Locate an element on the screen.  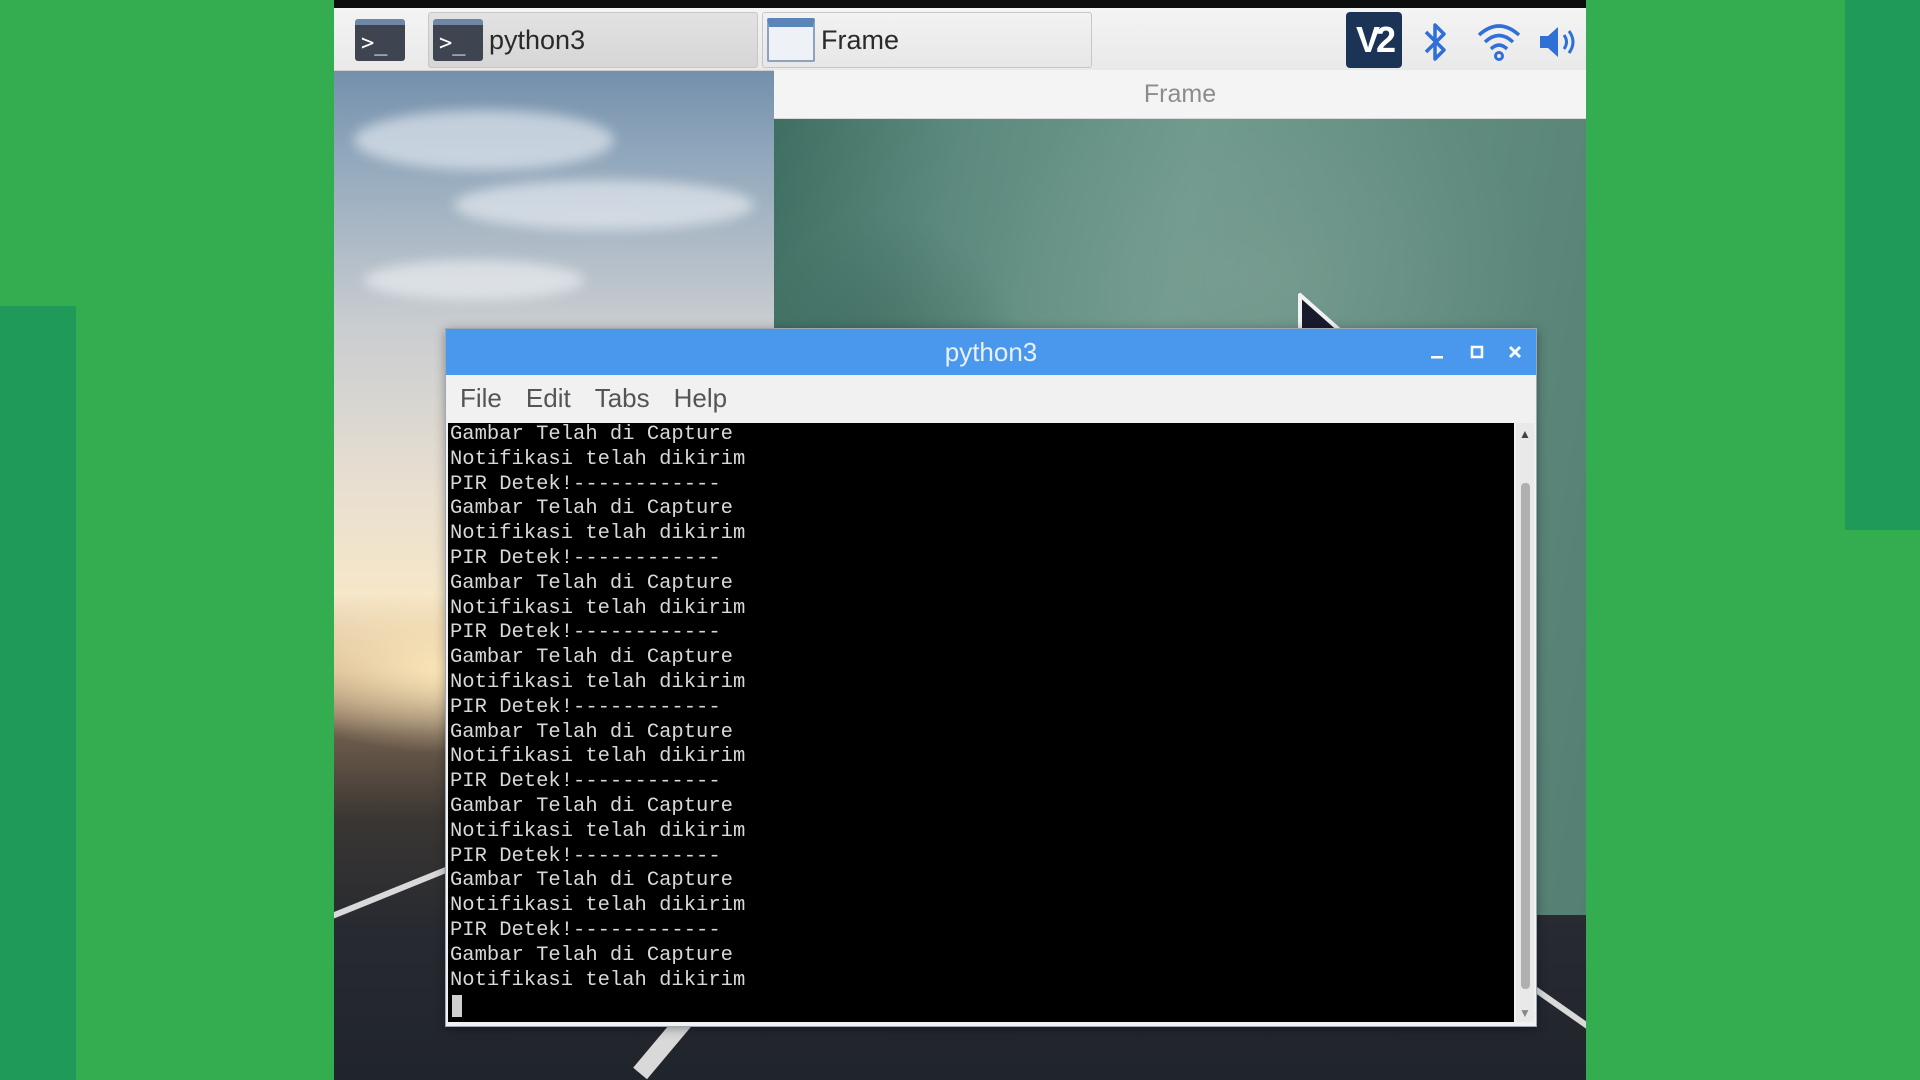
scrollbar-thumb is located at coordinates (1525, 736).